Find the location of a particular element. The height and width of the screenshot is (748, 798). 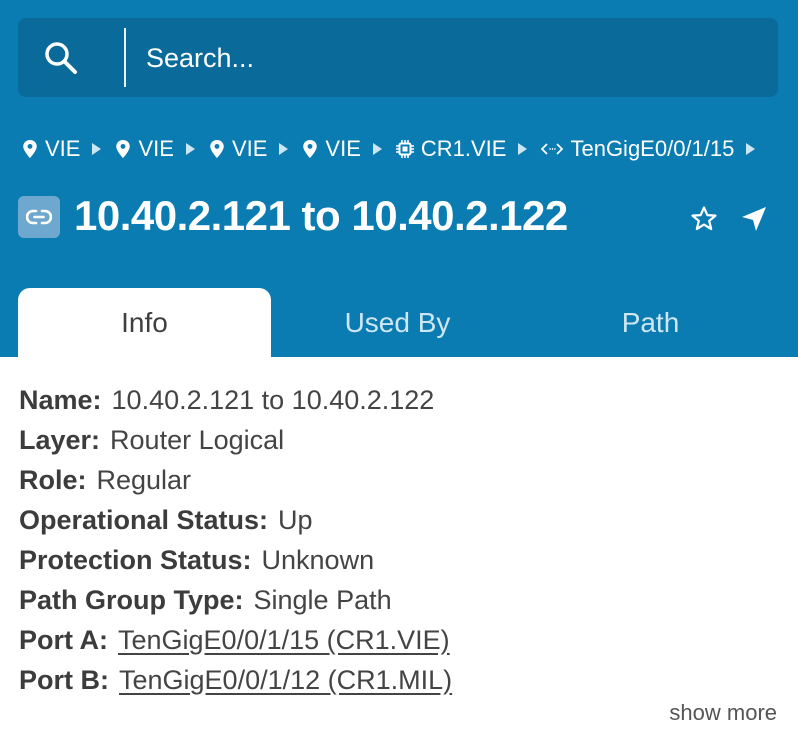

info-row-port-b: Port B: TenGigE0/0/1/12 (CR1.MIL) is located at coordinates (399, 680).